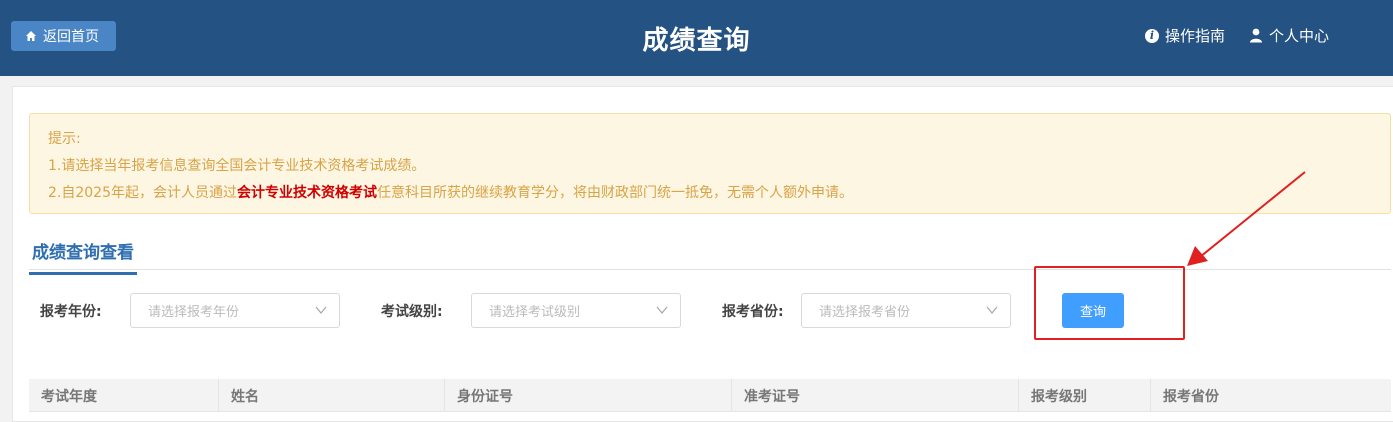 The width and height of the screenshot is (1393, 422). Describe the element at coordinates (1246, 218) in the screenshot. I see `annotation-arrow` at that location.